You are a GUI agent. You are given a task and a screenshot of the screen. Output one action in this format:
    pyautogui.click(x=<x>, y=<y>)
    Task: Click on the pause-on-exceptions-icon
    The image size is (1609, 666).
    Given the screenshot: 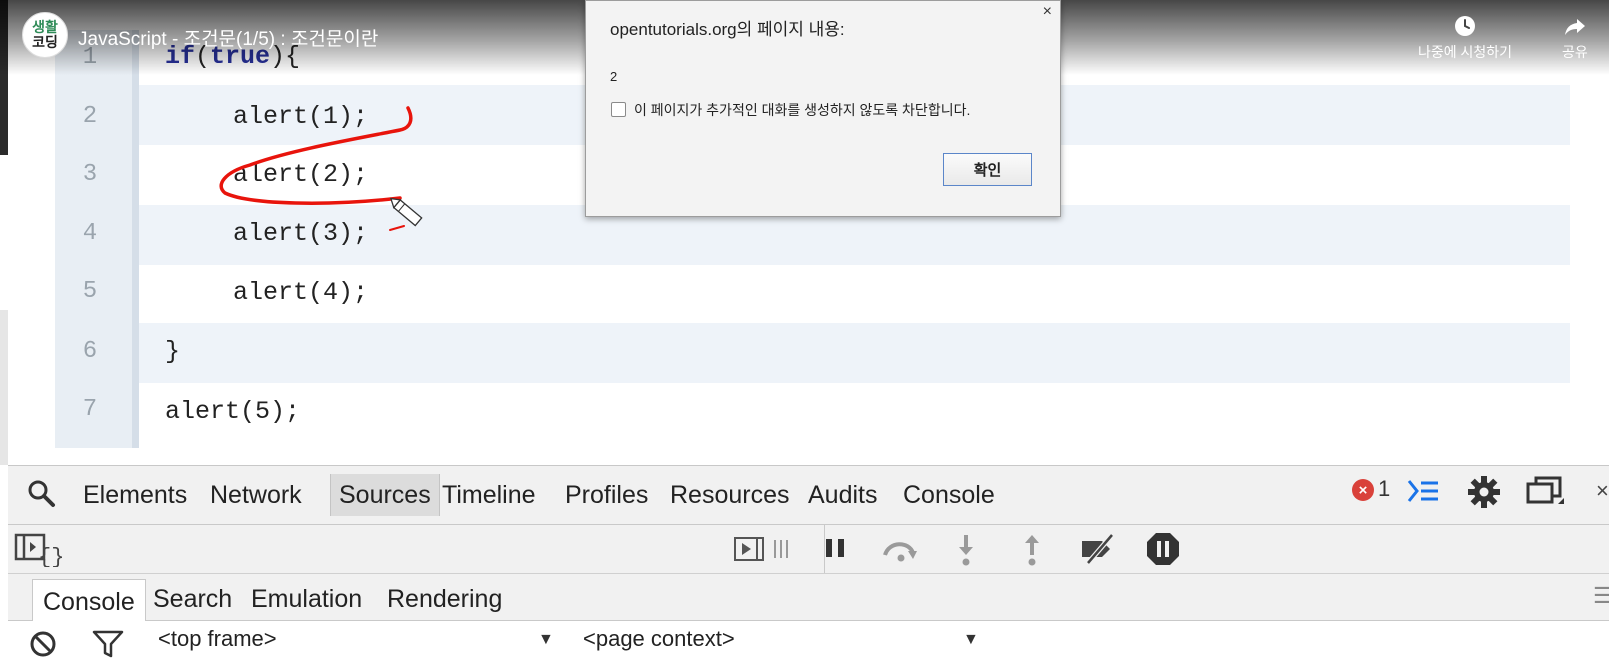 What is the action you would take?
    pyautogui.click(x=1163, y=549)
    